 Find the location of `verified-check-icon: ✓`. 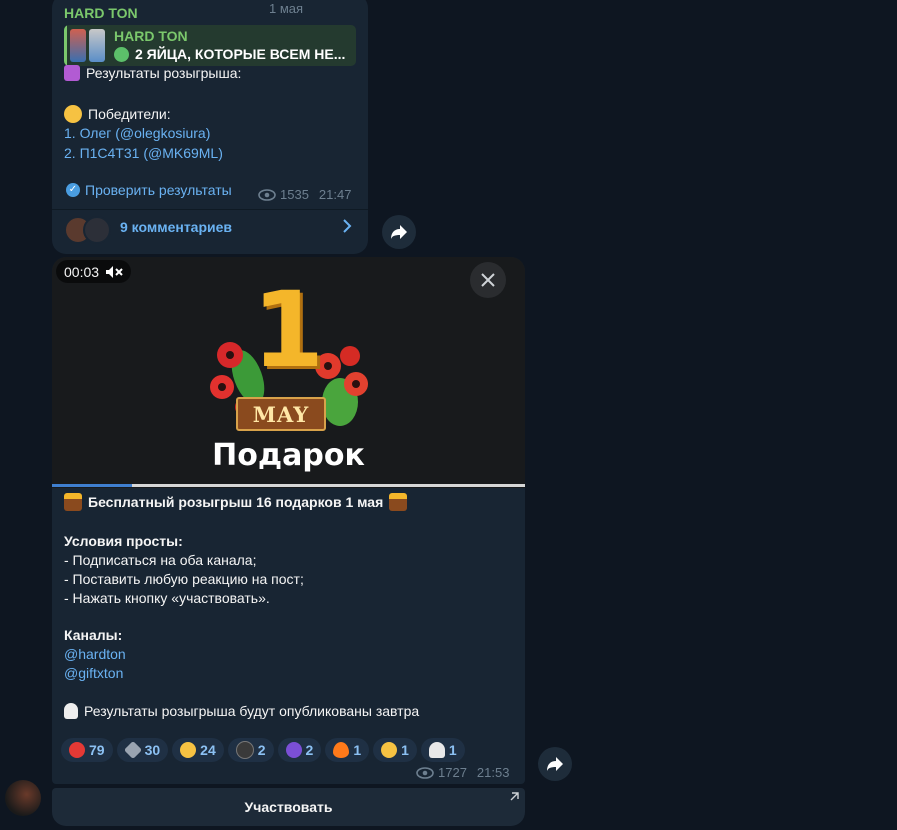

verified-check-icon: ✓ is located at coordinates (73, 190).